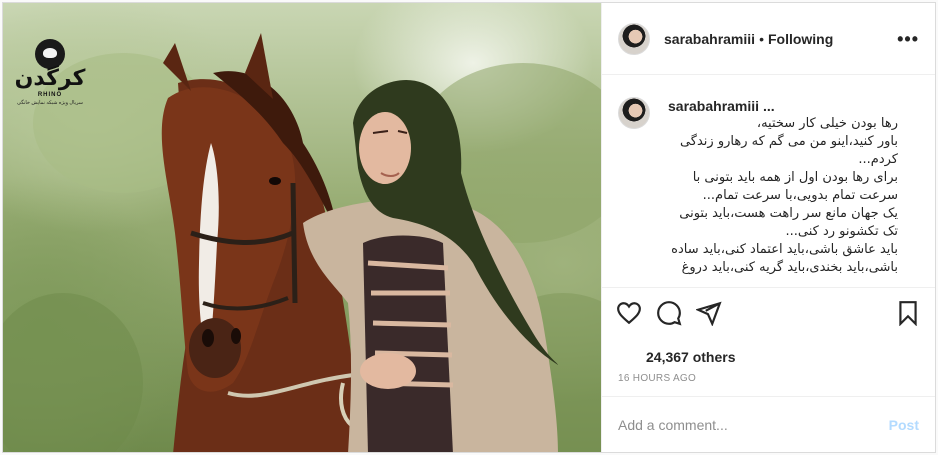 This screenshot has width=938, height=455. Describe the element at coordinates (789, 267) in the screenshot. I see `caption-line: باشی،باید بخندی،باید گریه کنی،باید دروغ` at that location.